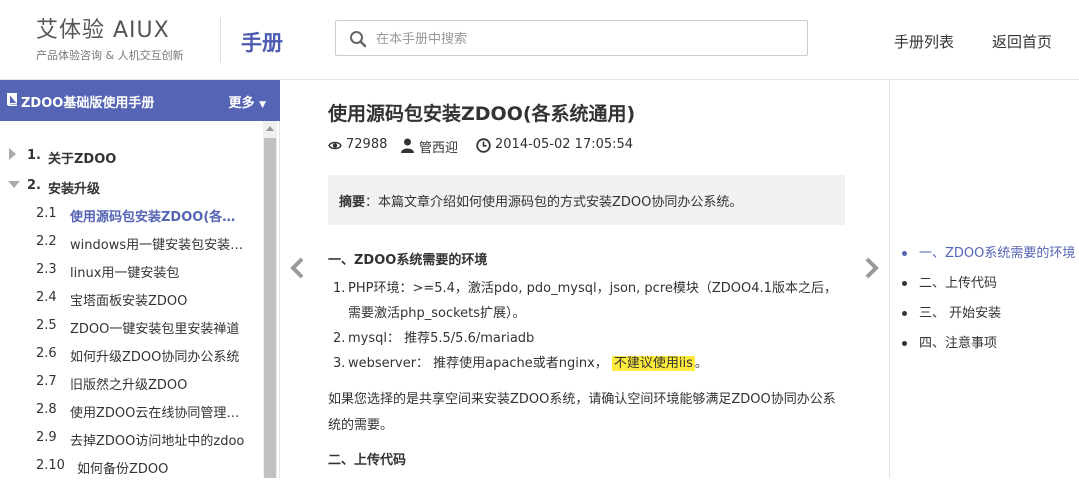  What do you see at coordinates (158, 299) in the screenshot?
I see `item-label: 宝塔面板安装ZDOO` at bounding box center [158, 299].